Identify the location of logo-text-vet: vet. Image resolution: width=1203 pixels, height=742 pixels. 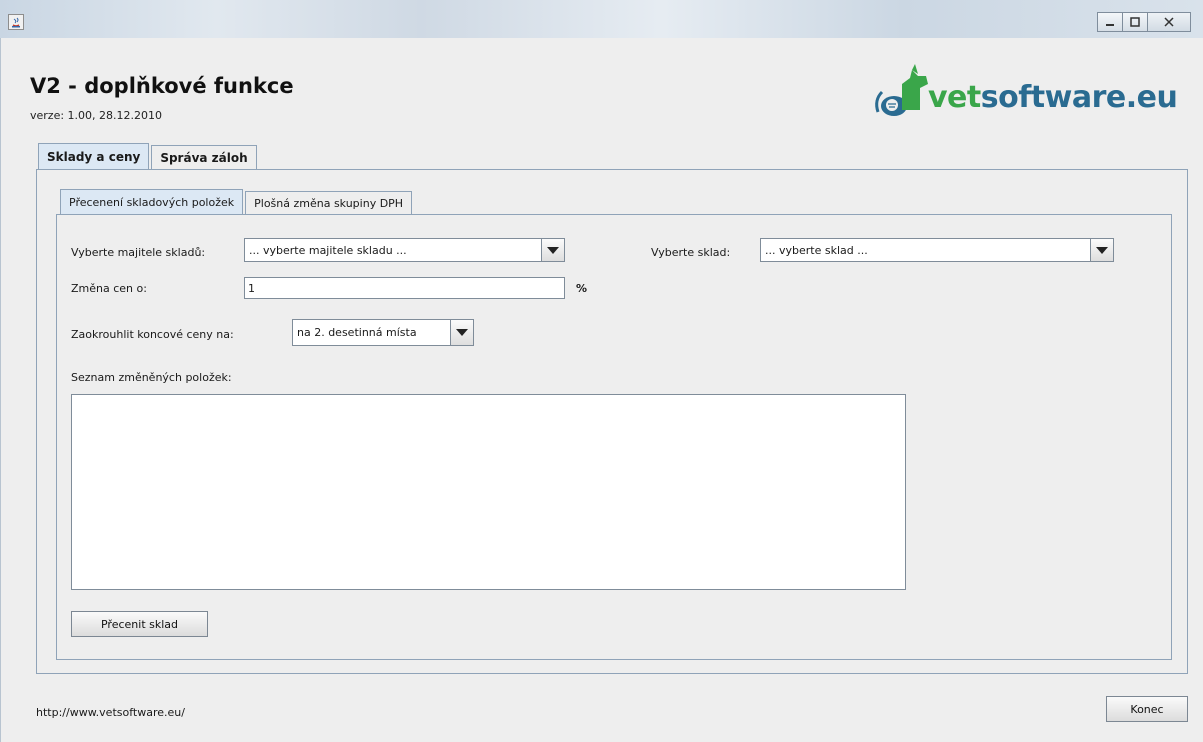
(954, 97).